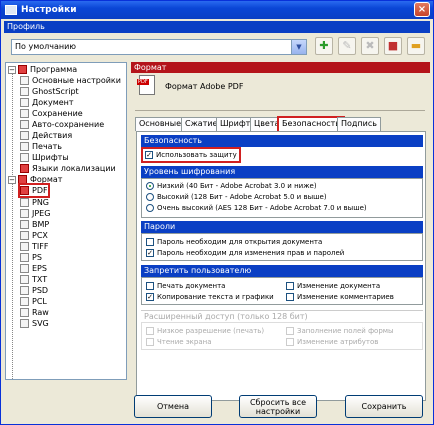 This screenshot has height=425, width=434. What do you see at coordinates (47, 102) in the screenshot?
I see `tree-item: Документ` at bounding box center [47, 102].